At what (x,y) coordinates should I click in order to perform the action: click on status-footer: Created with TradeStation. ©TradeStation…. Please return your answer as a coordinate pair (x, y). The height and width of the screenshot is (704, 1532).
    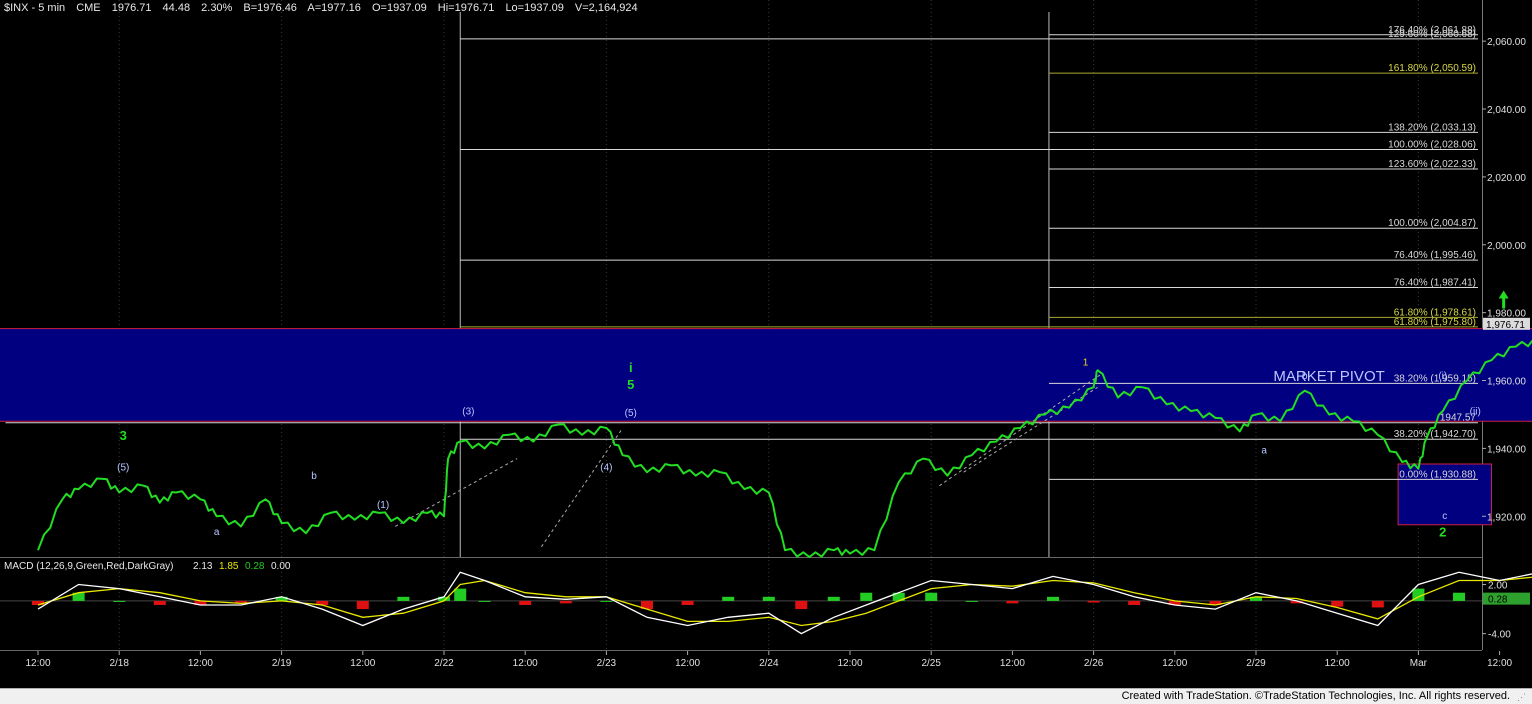
    Looking at the image, I should click on (766, 696).